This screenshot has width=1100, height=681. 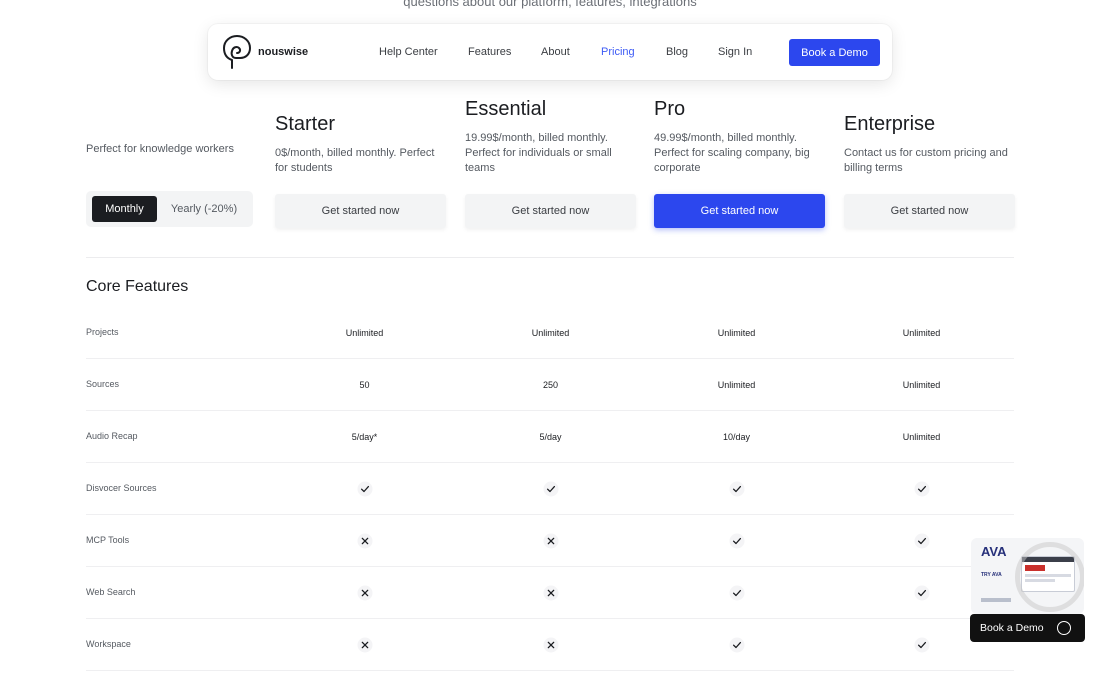 What do you see at coordinates (550, 211) in the screenshot?
I see `essential-get-started-button: Get started now` at bounding box center [550, 211].